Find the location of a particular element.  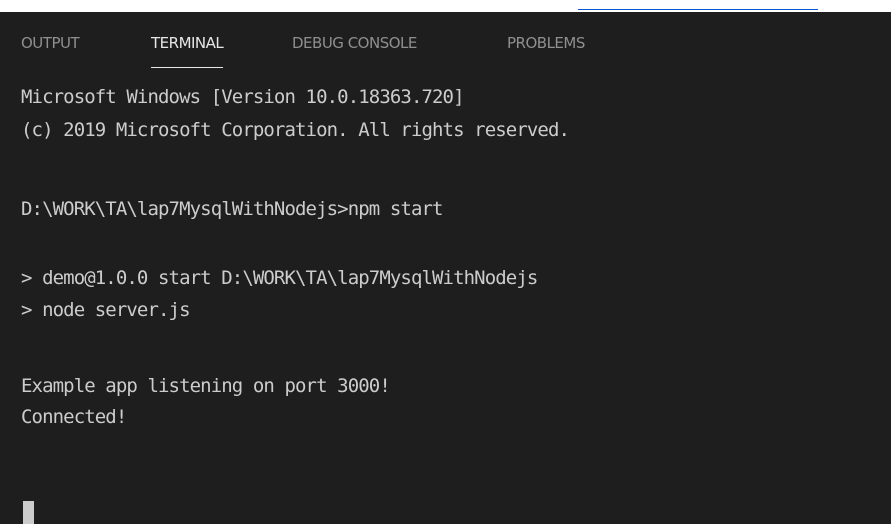

terminal-cursor is located at coordinates (28, 512).